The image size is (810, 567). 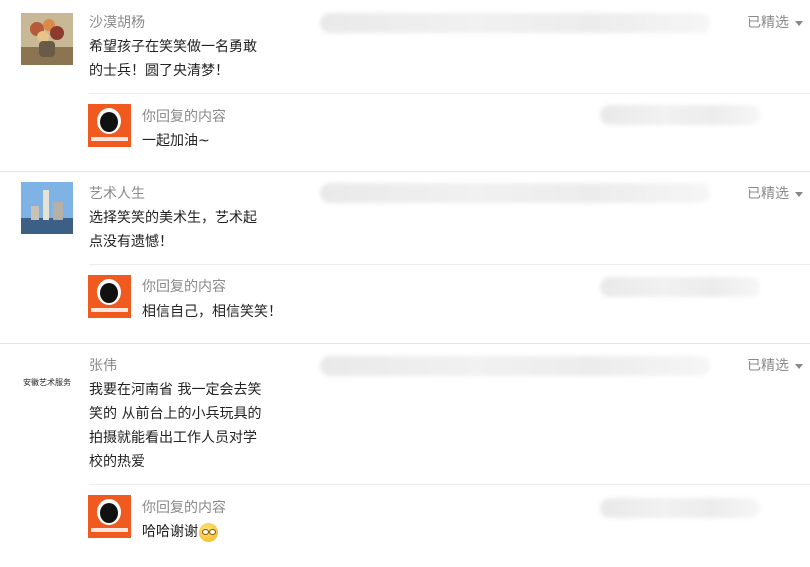 I want to click on flowers-painting-icon, so click(x=47, y=39).